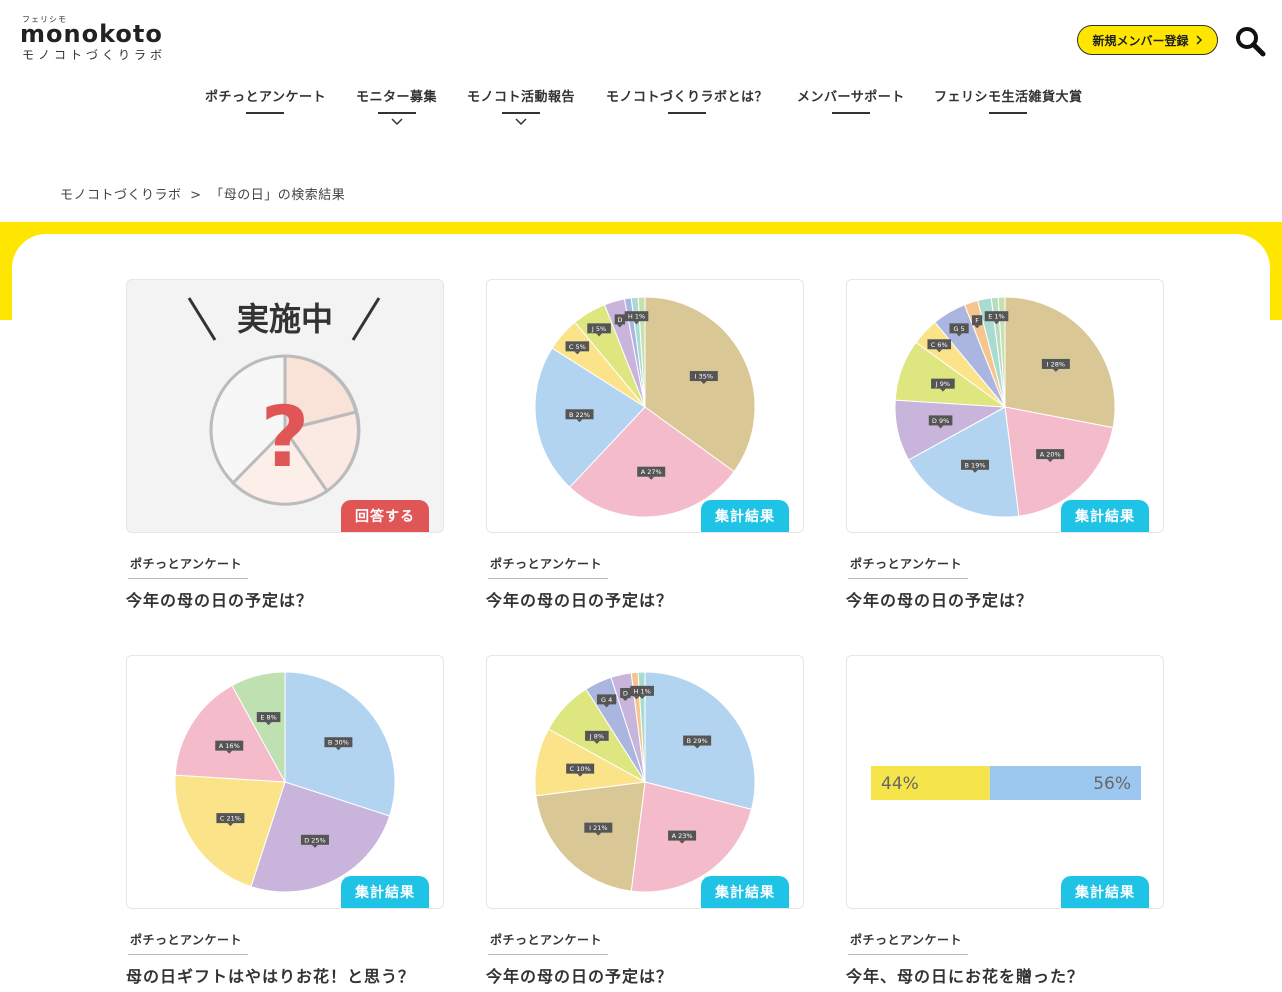  I want to click on bar-label: 44%, so click(900, 784).